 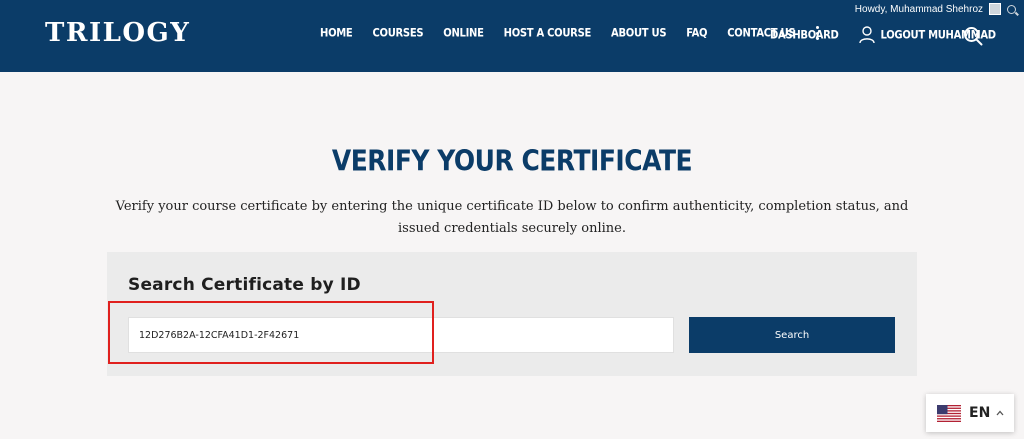 I want to click on nav-item-online: ONLINE, so click(x=463, y=33).